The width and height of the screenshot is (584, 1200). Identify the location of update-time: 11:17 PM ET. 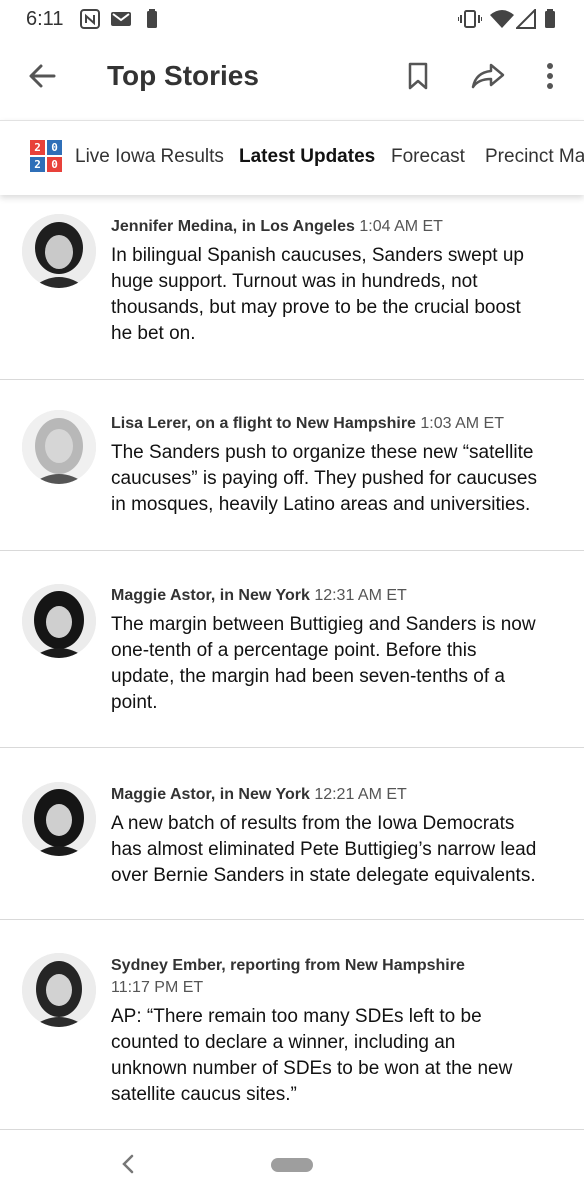
(157, 987).